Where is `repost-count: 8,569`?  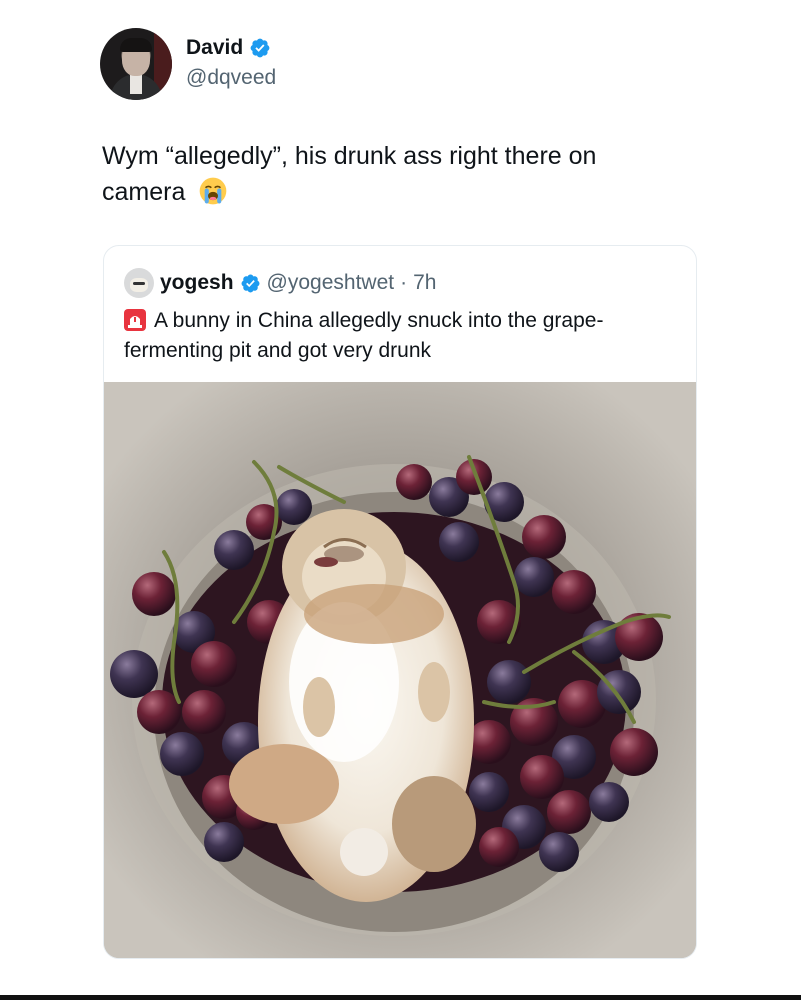
repost-count: 8,569 is located at coordinates (734, 941).